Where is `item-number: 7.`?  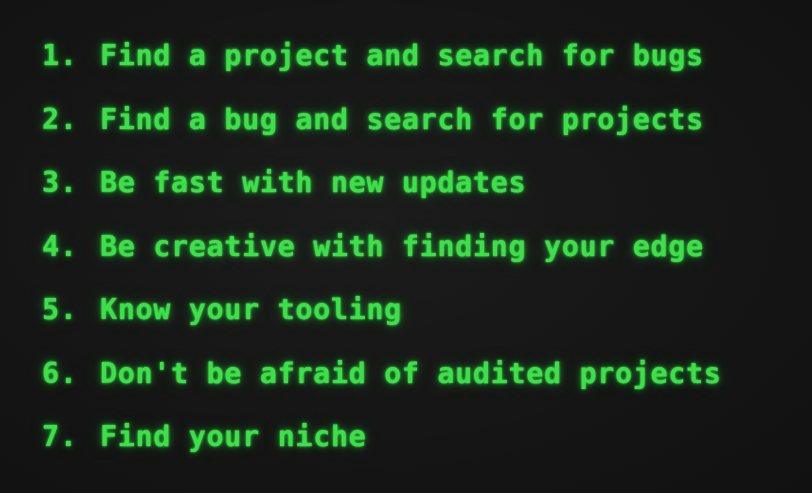
item-number: 7. is located at coordinates (60, 436).